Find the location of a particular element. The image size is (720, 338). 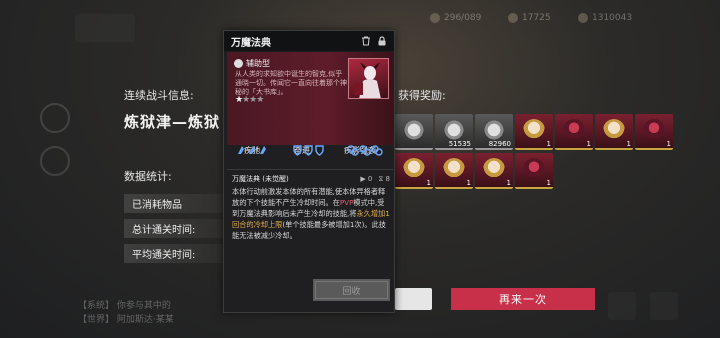

reward-count: 82960 is located at coordinates (499, 144).